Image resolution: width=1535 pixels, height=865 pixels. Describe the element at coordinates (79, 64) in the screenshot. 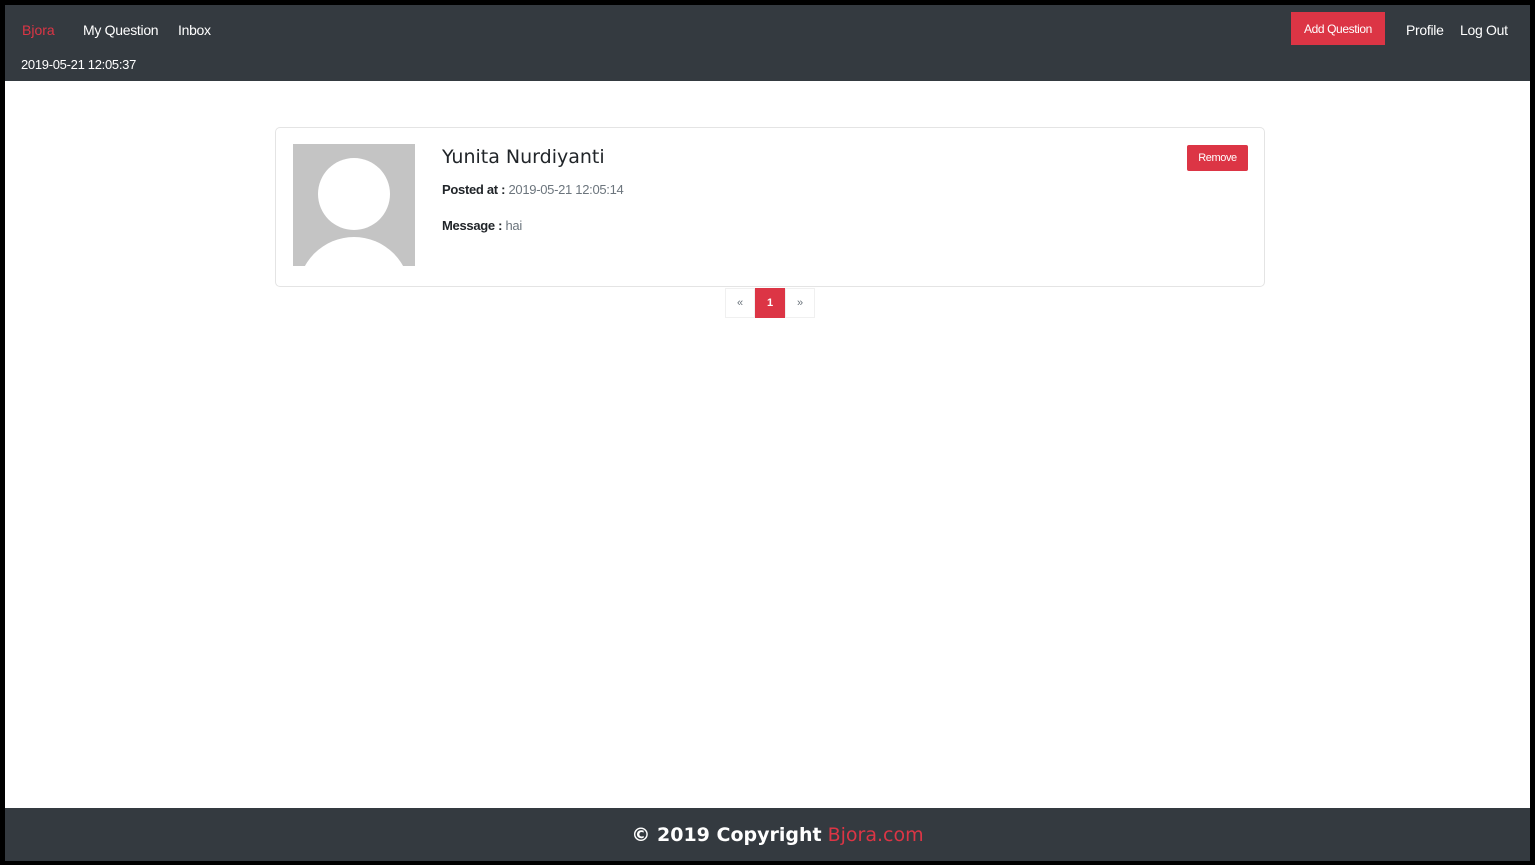

I see `current-datetime: 2019-05-21 12:05:37` at that location.